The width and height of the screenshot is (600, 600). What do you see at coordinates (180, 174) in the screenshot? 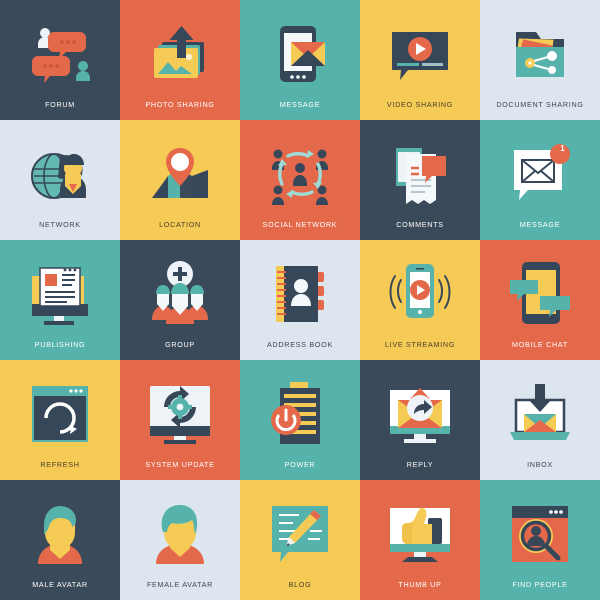
I see `location-pin-icon` at bounding box center [180, 174].